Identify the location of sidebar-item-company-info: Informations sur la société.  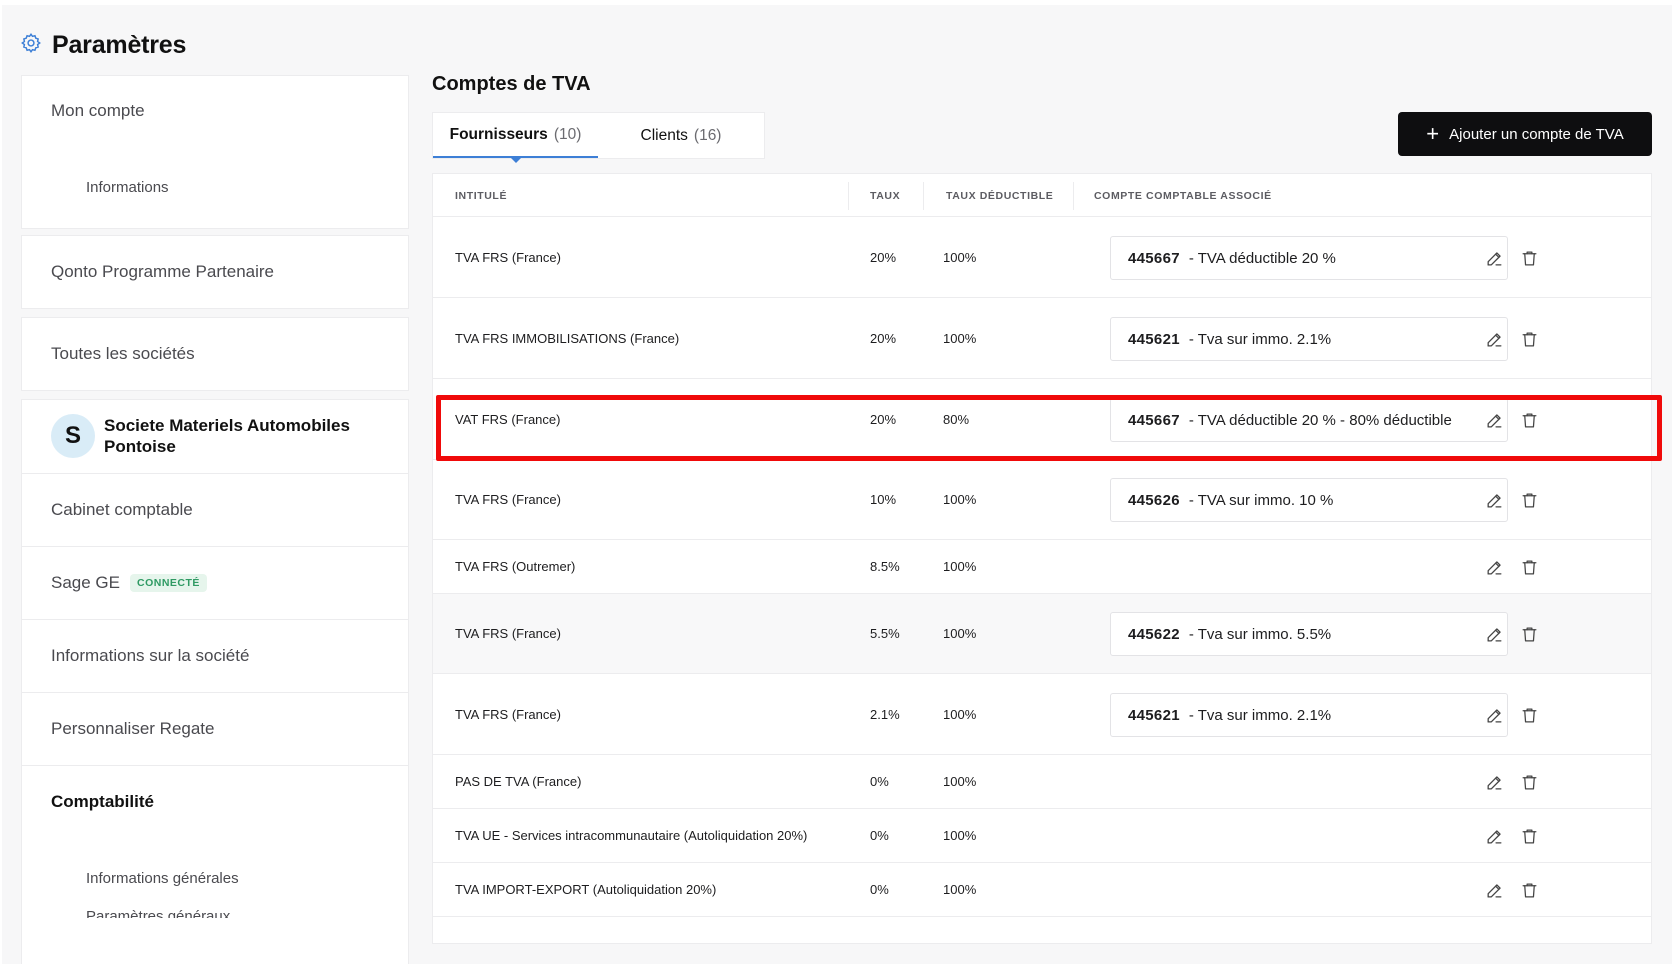
(215, 655).